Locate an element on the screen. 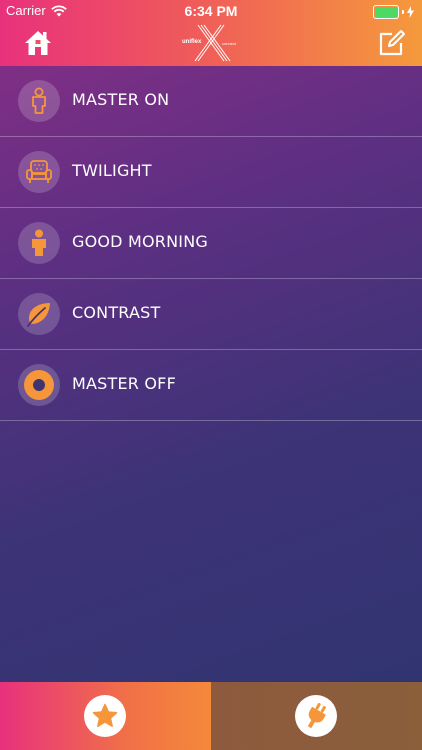 The width and height of the screenshot is (422, 750). uniflex-logo: uniflex connect is located at coordinates (211, 43).